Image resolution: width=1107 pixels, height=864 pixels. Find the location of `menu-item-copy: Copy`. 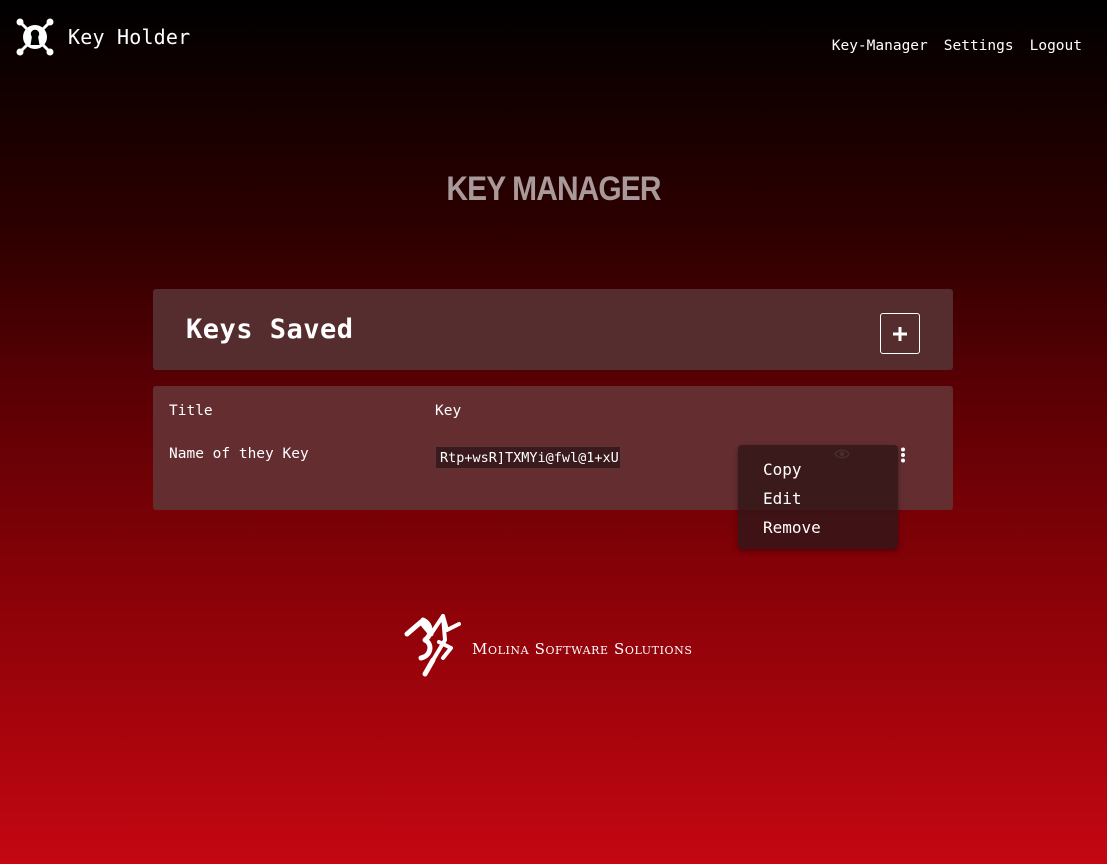

menu-item-copy: Copy is located at coordinates (782, 469).